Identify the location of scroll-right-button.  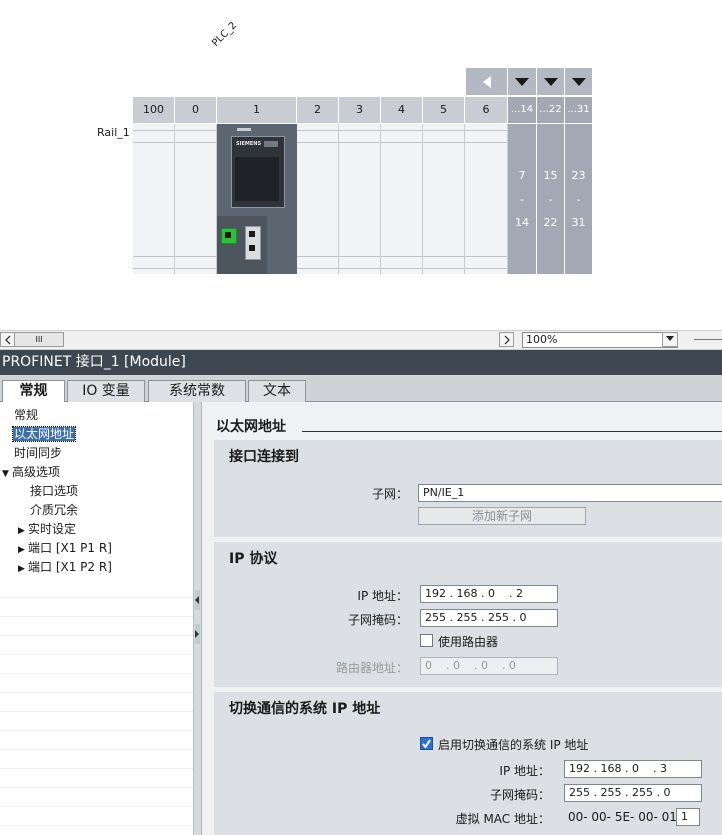
(506, 339).